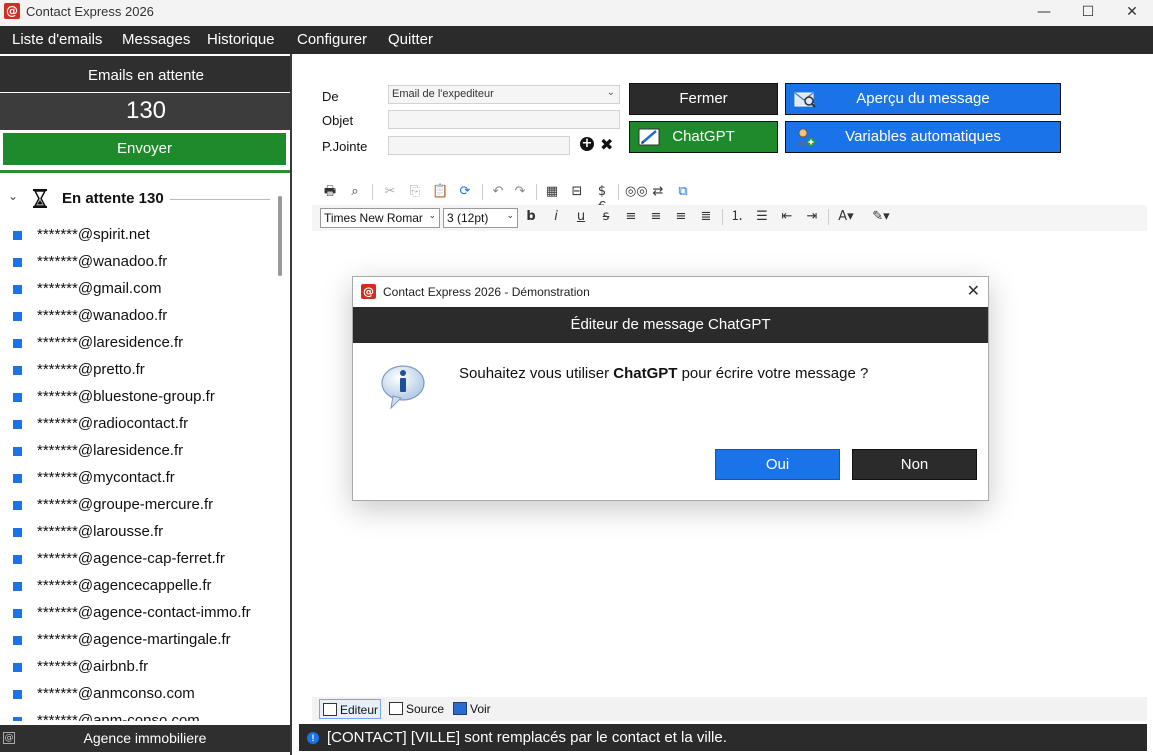 The image size is (1153, 755). I want to click on pending-count: 130, so click(146, 111).